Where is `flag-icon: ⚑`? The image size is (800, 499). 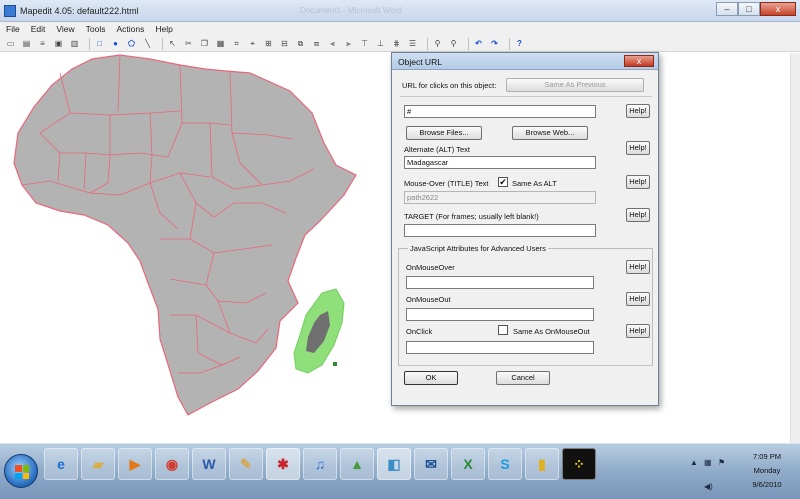 flag-icon: ⚑ is located at coordinates (721, 462).